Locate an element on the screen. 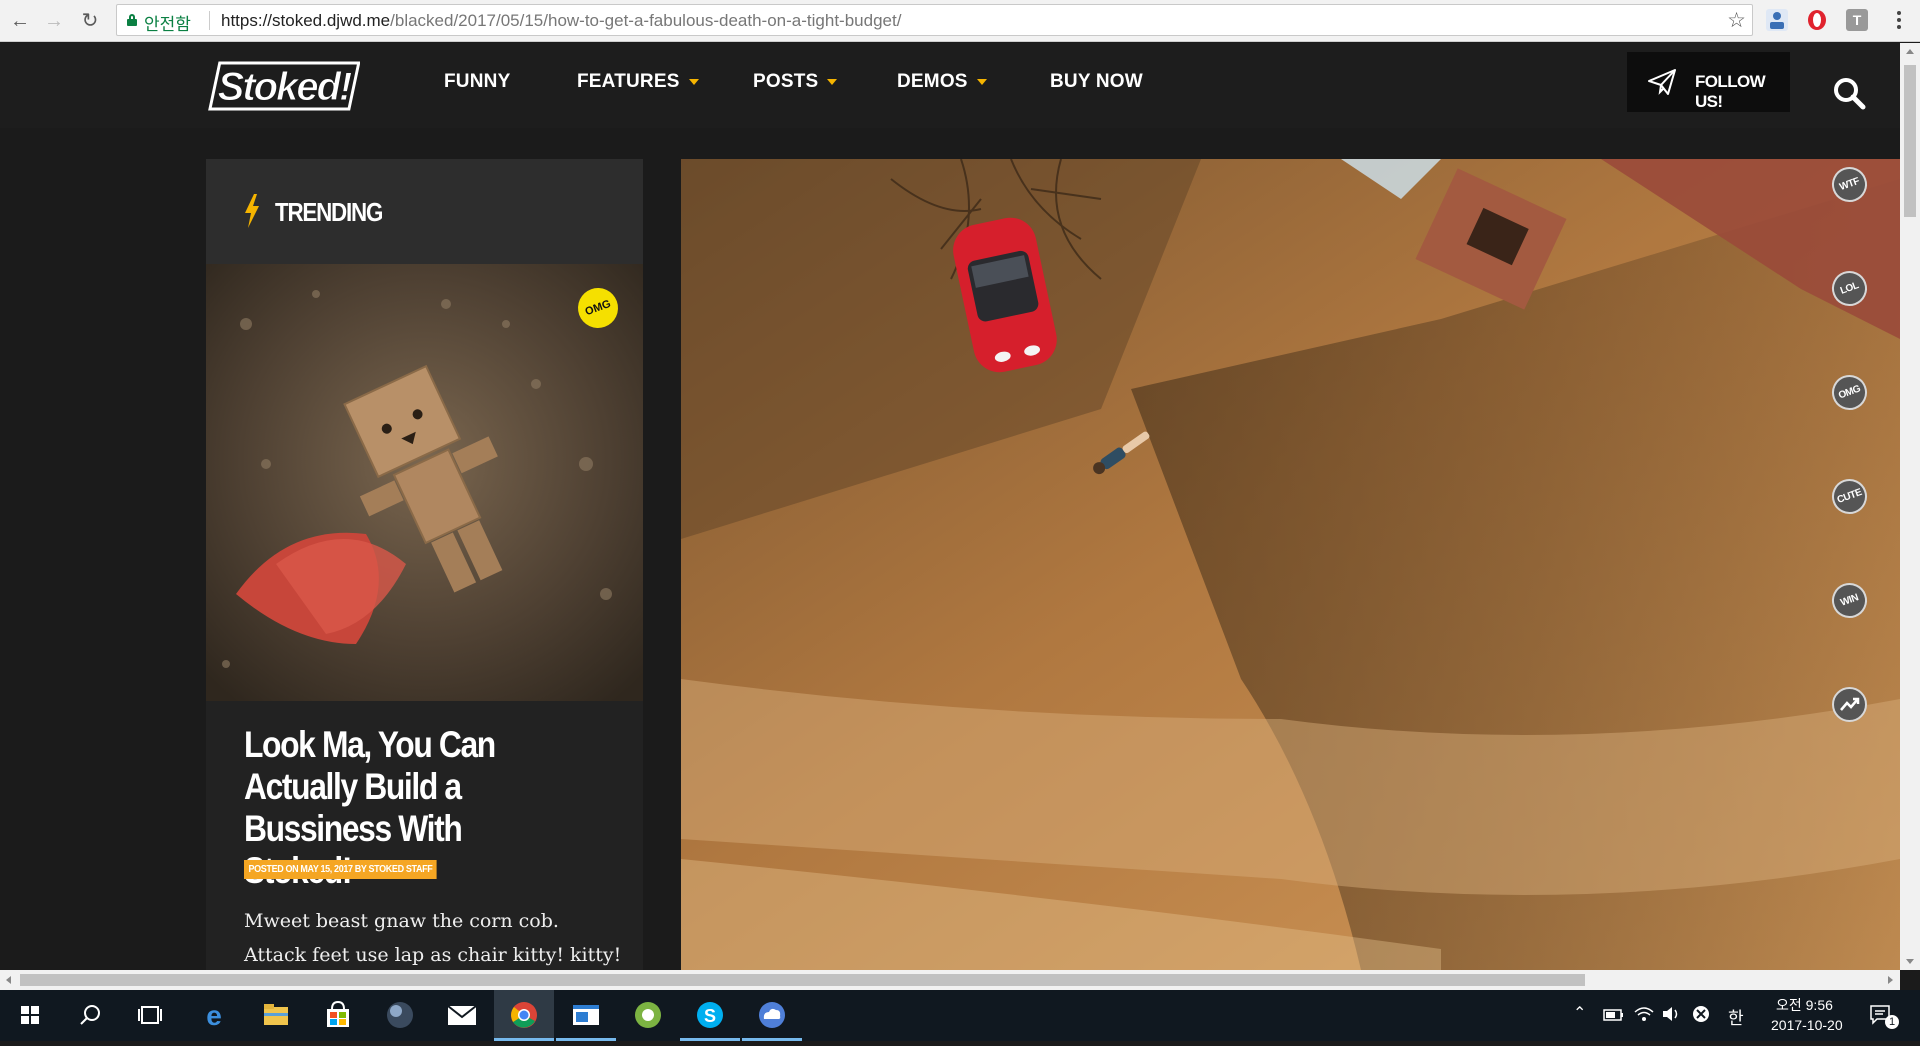 The image size is (1920, 1046). taskbar-cloud-app is located at coordinates (772, 1015).